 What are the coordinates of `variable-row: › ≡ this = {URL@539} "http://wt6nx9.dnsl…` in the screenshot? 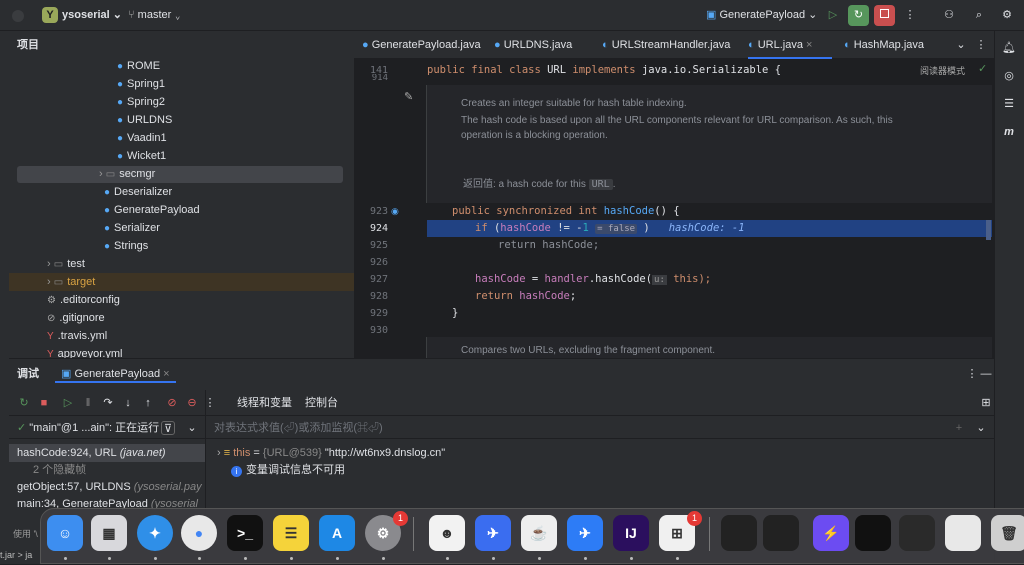 It's located at (331, 453).